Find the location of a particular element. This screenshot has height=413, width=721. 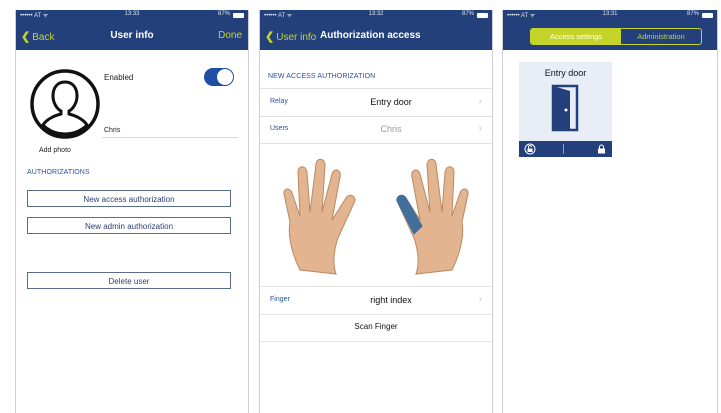

segmented-control: Access settings Administration is located at coordinates (616, 36).